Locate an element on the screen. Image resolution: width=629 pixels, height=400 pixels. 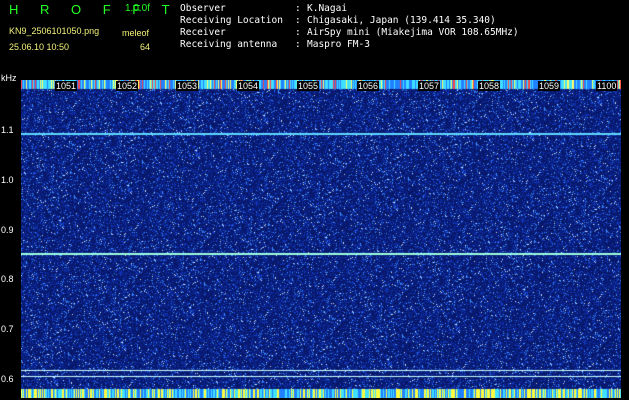
time-tick-label: 1051 is located at coordinates (66, 86).